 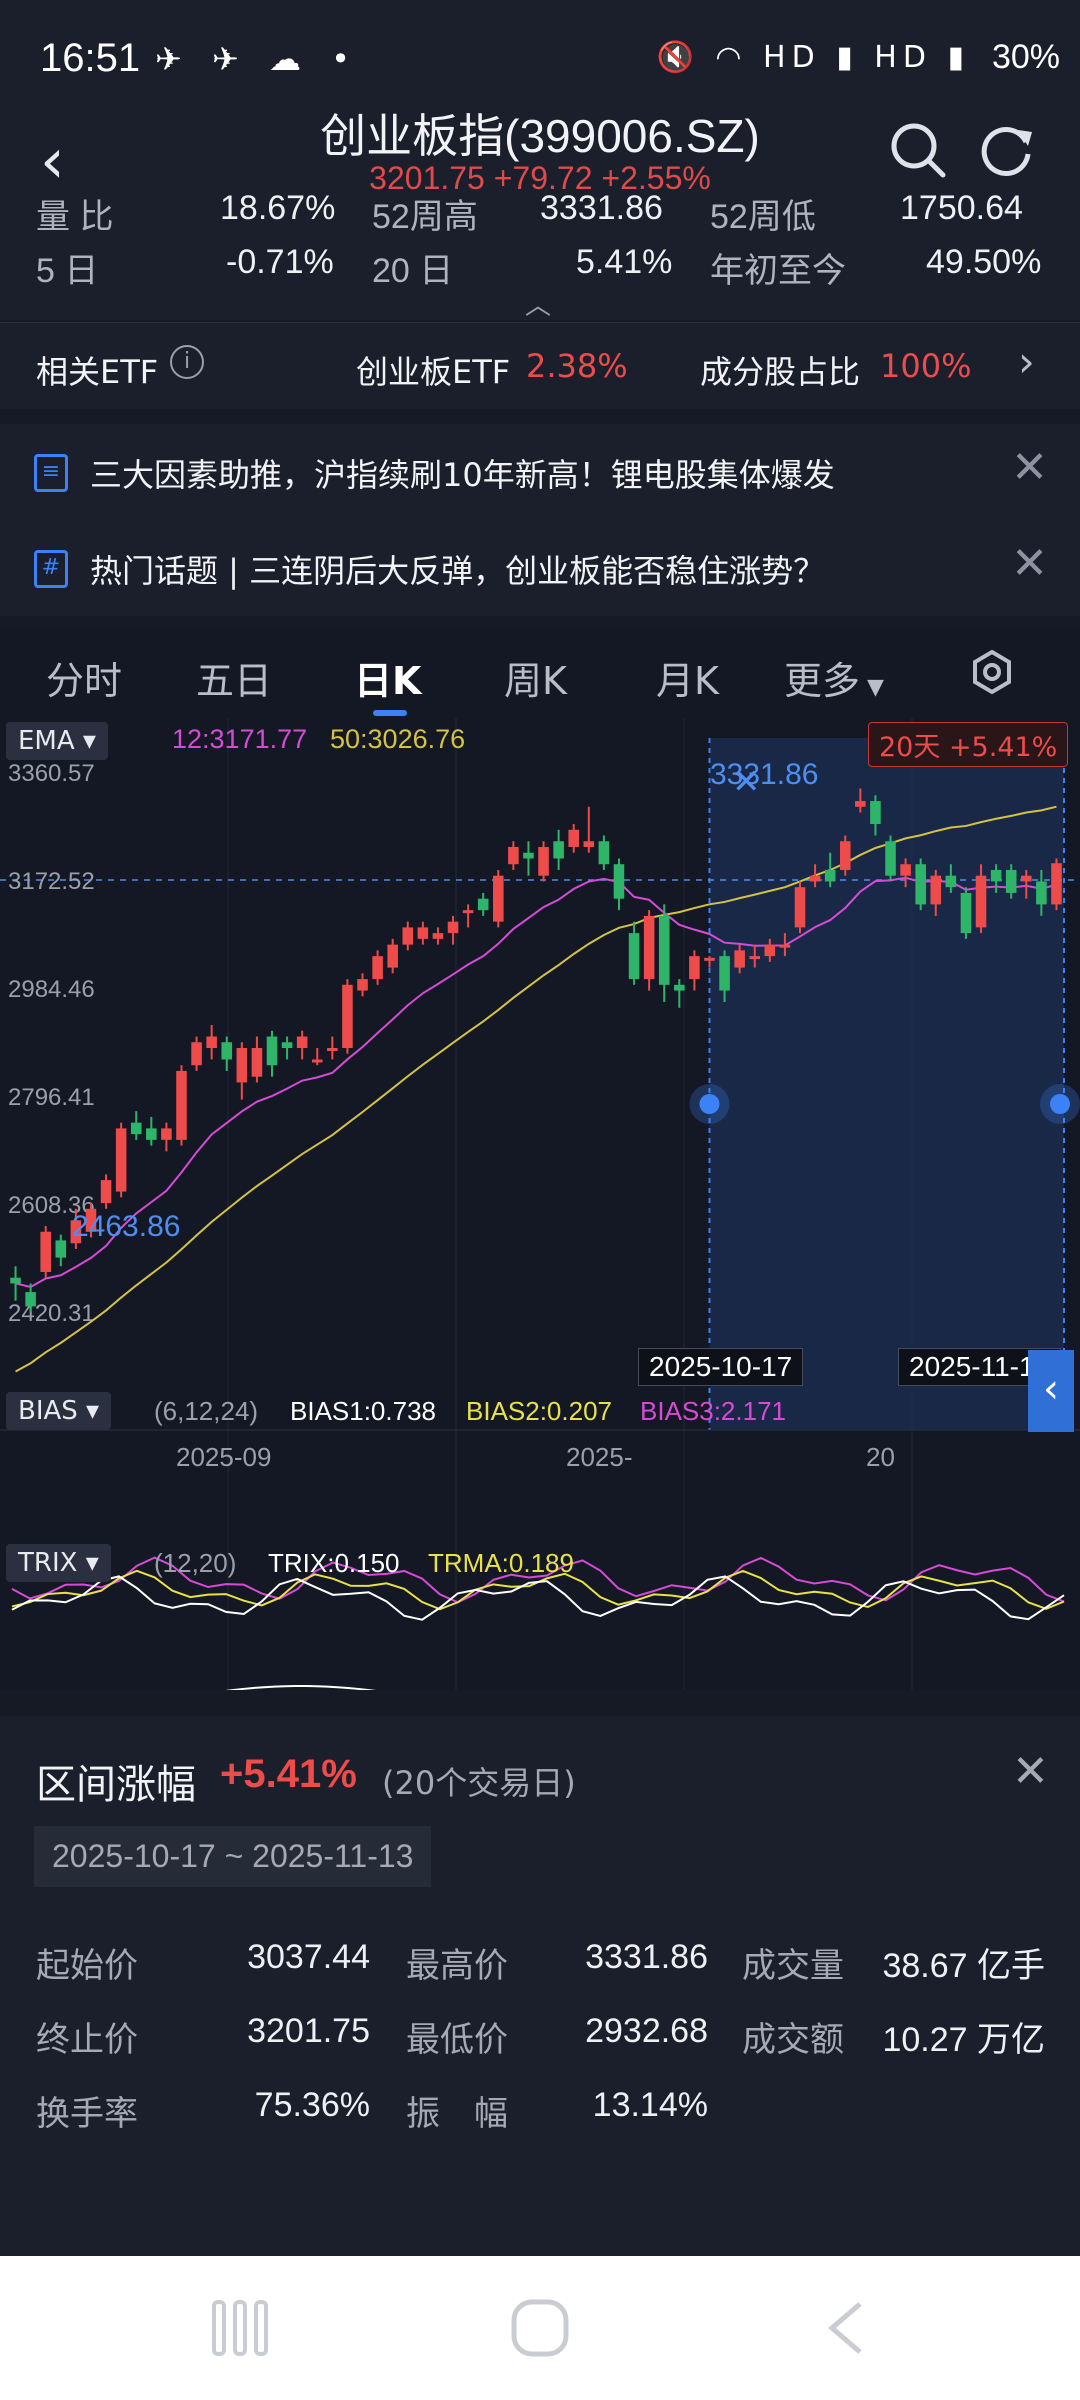 I want to click on refresh-icon, so click(x=1008, y=150).